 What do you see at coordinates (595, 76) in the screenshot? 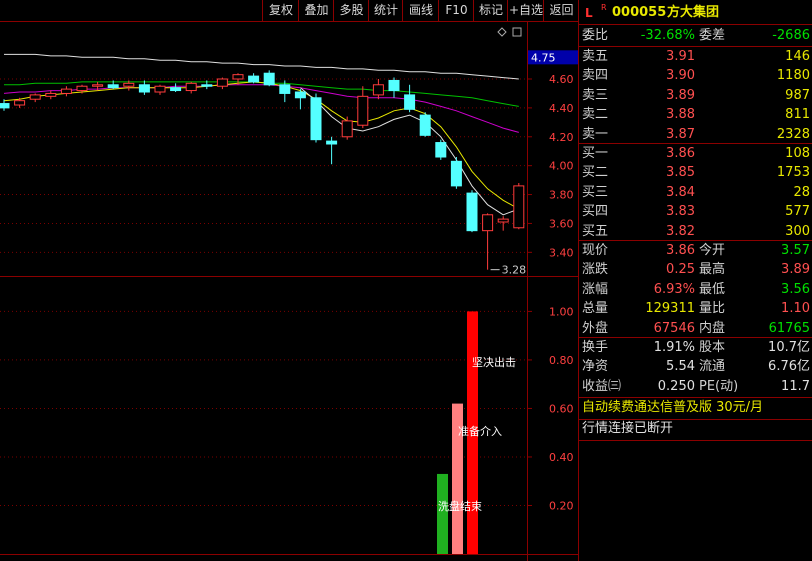
I see `ask-label: 卖四` at bounding box center [595, 76].